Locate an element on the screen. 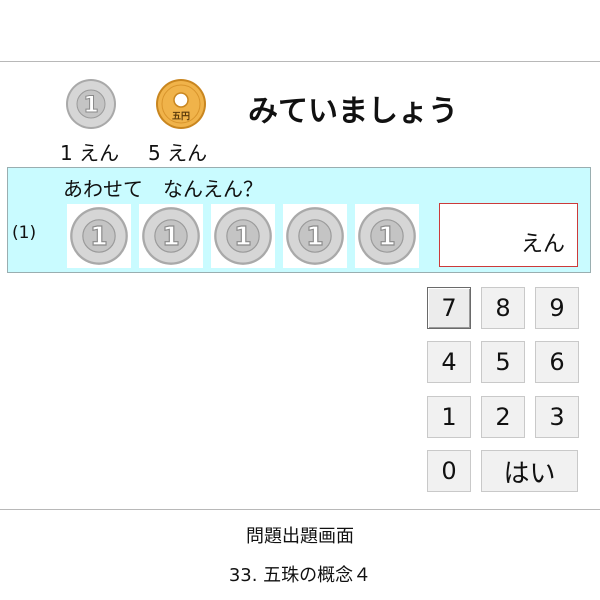 The height and width of the screenshot is (600, 600). key-1: 1 is located at coordinates (449, 417).